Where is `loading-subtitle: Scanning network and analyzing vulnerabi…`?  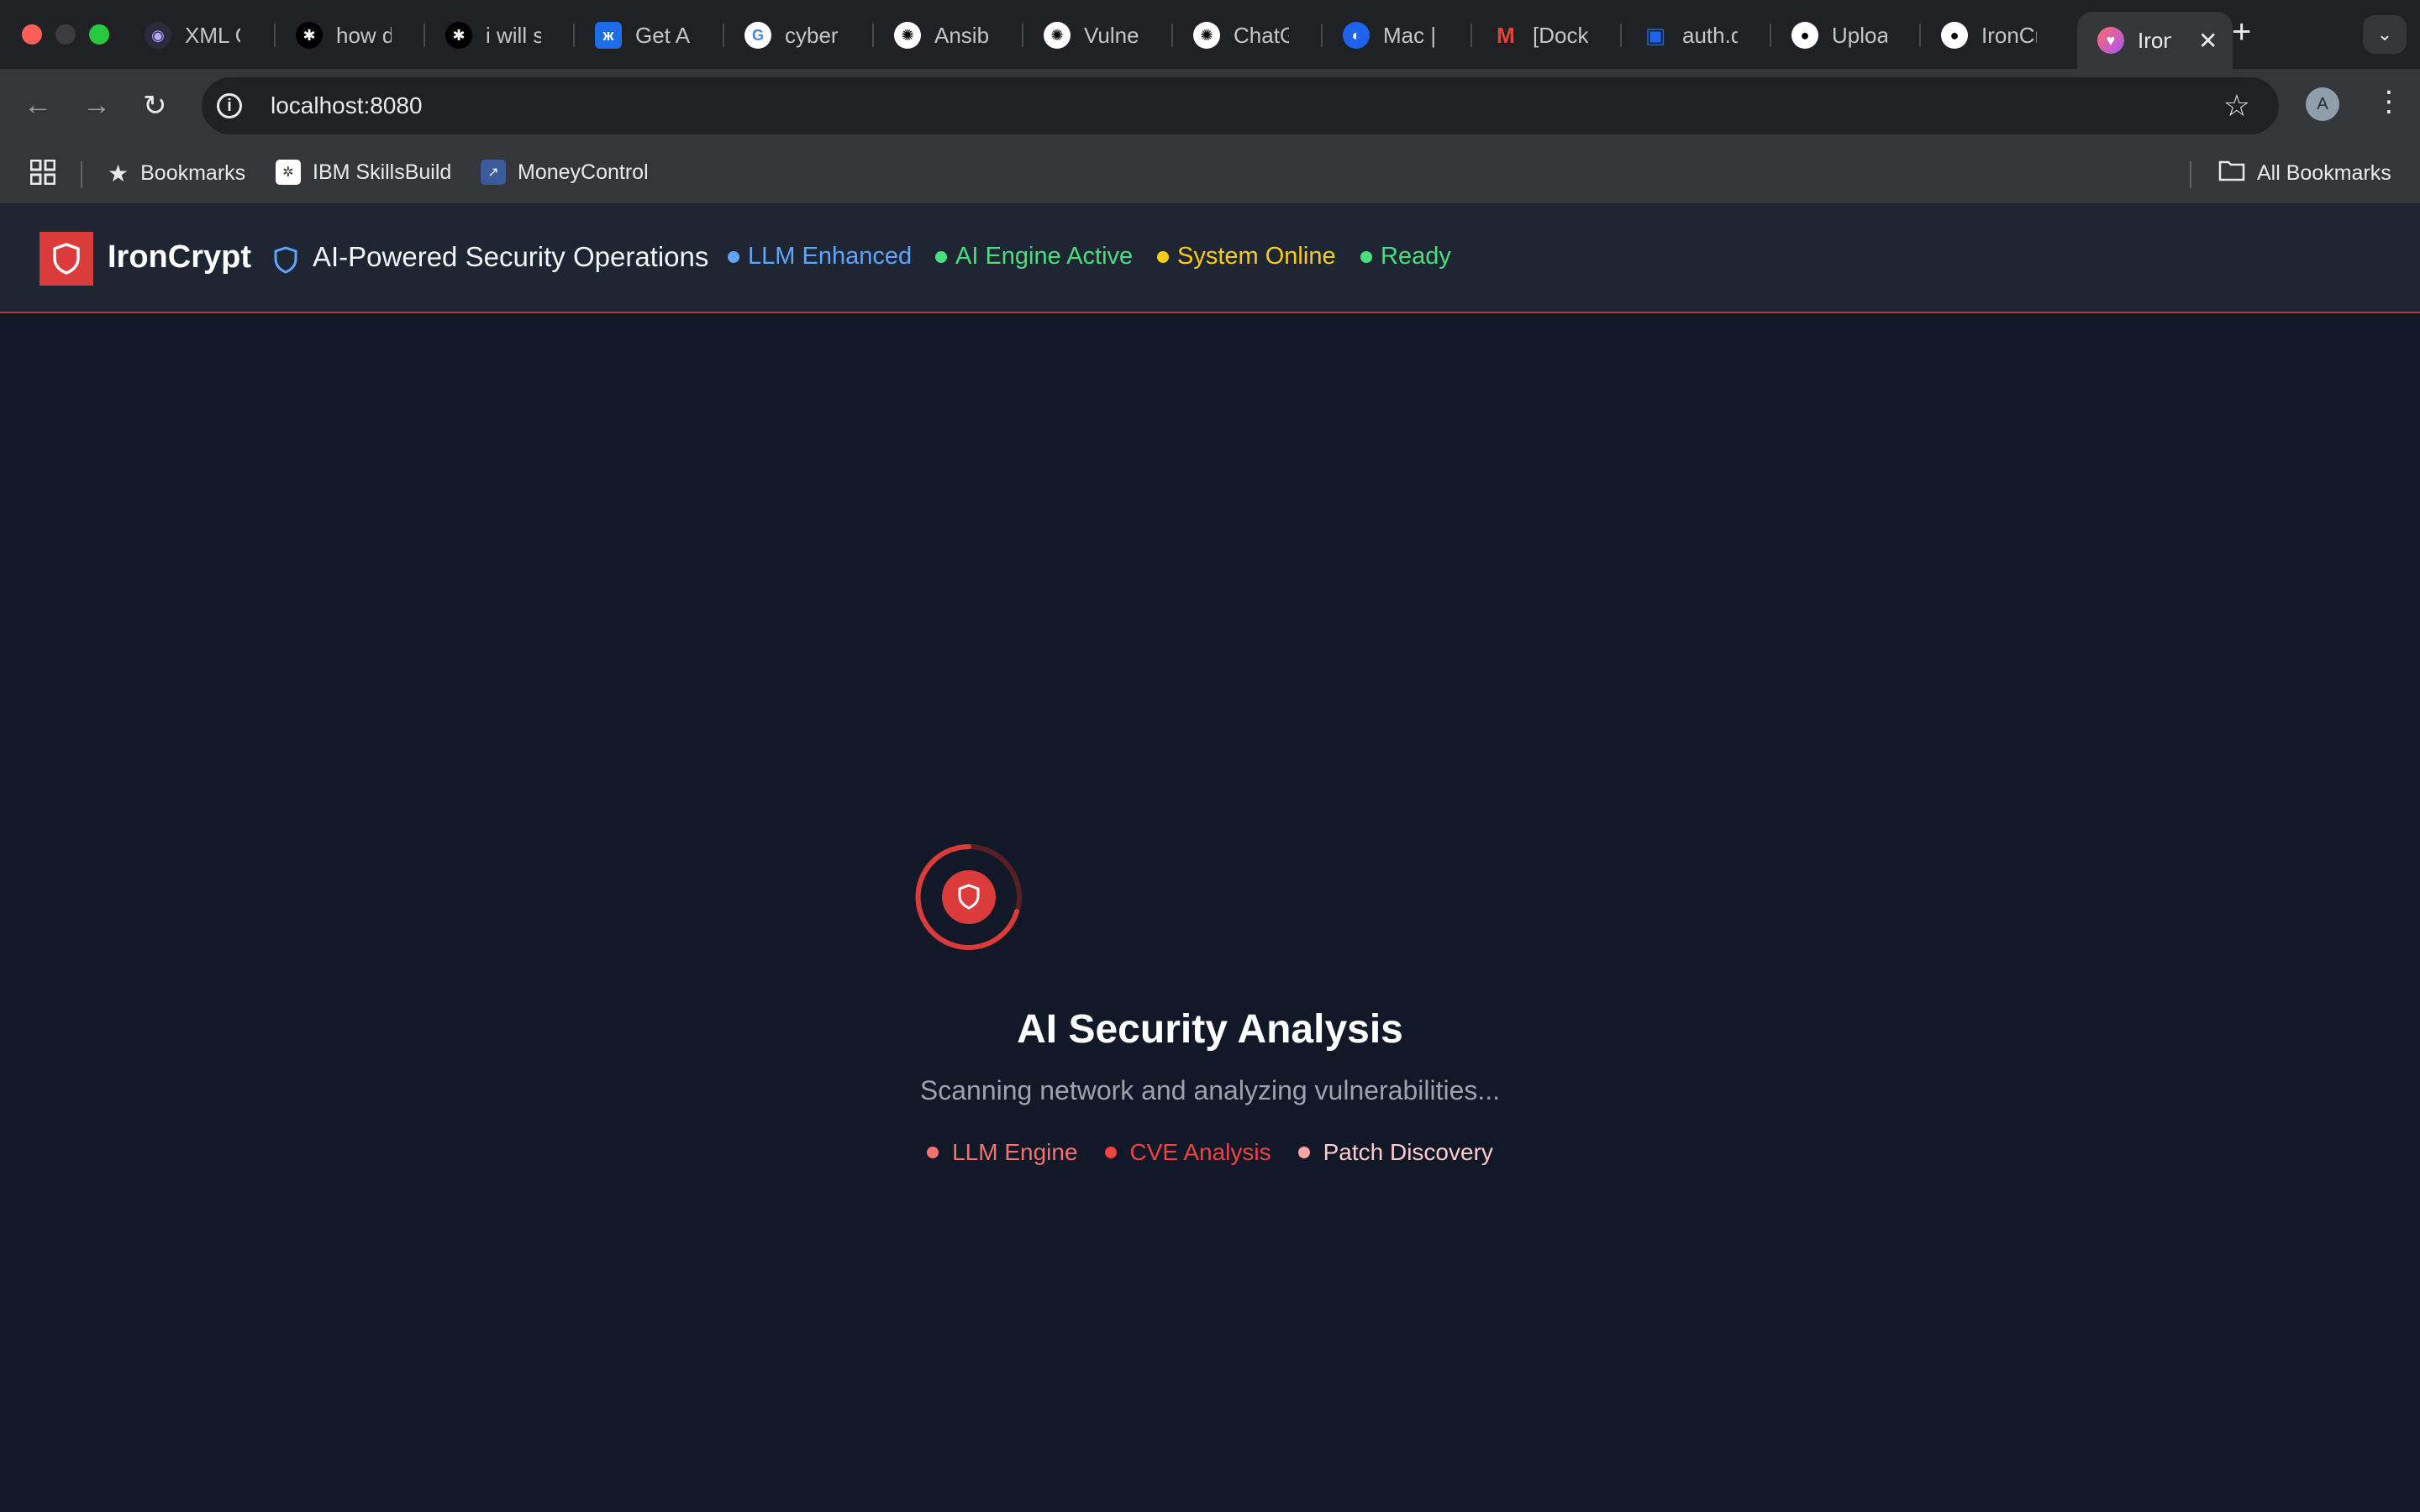
loading-subtitle: Scanning network and analyzing vulnerabi… is located at coordinates (1210, 1090).